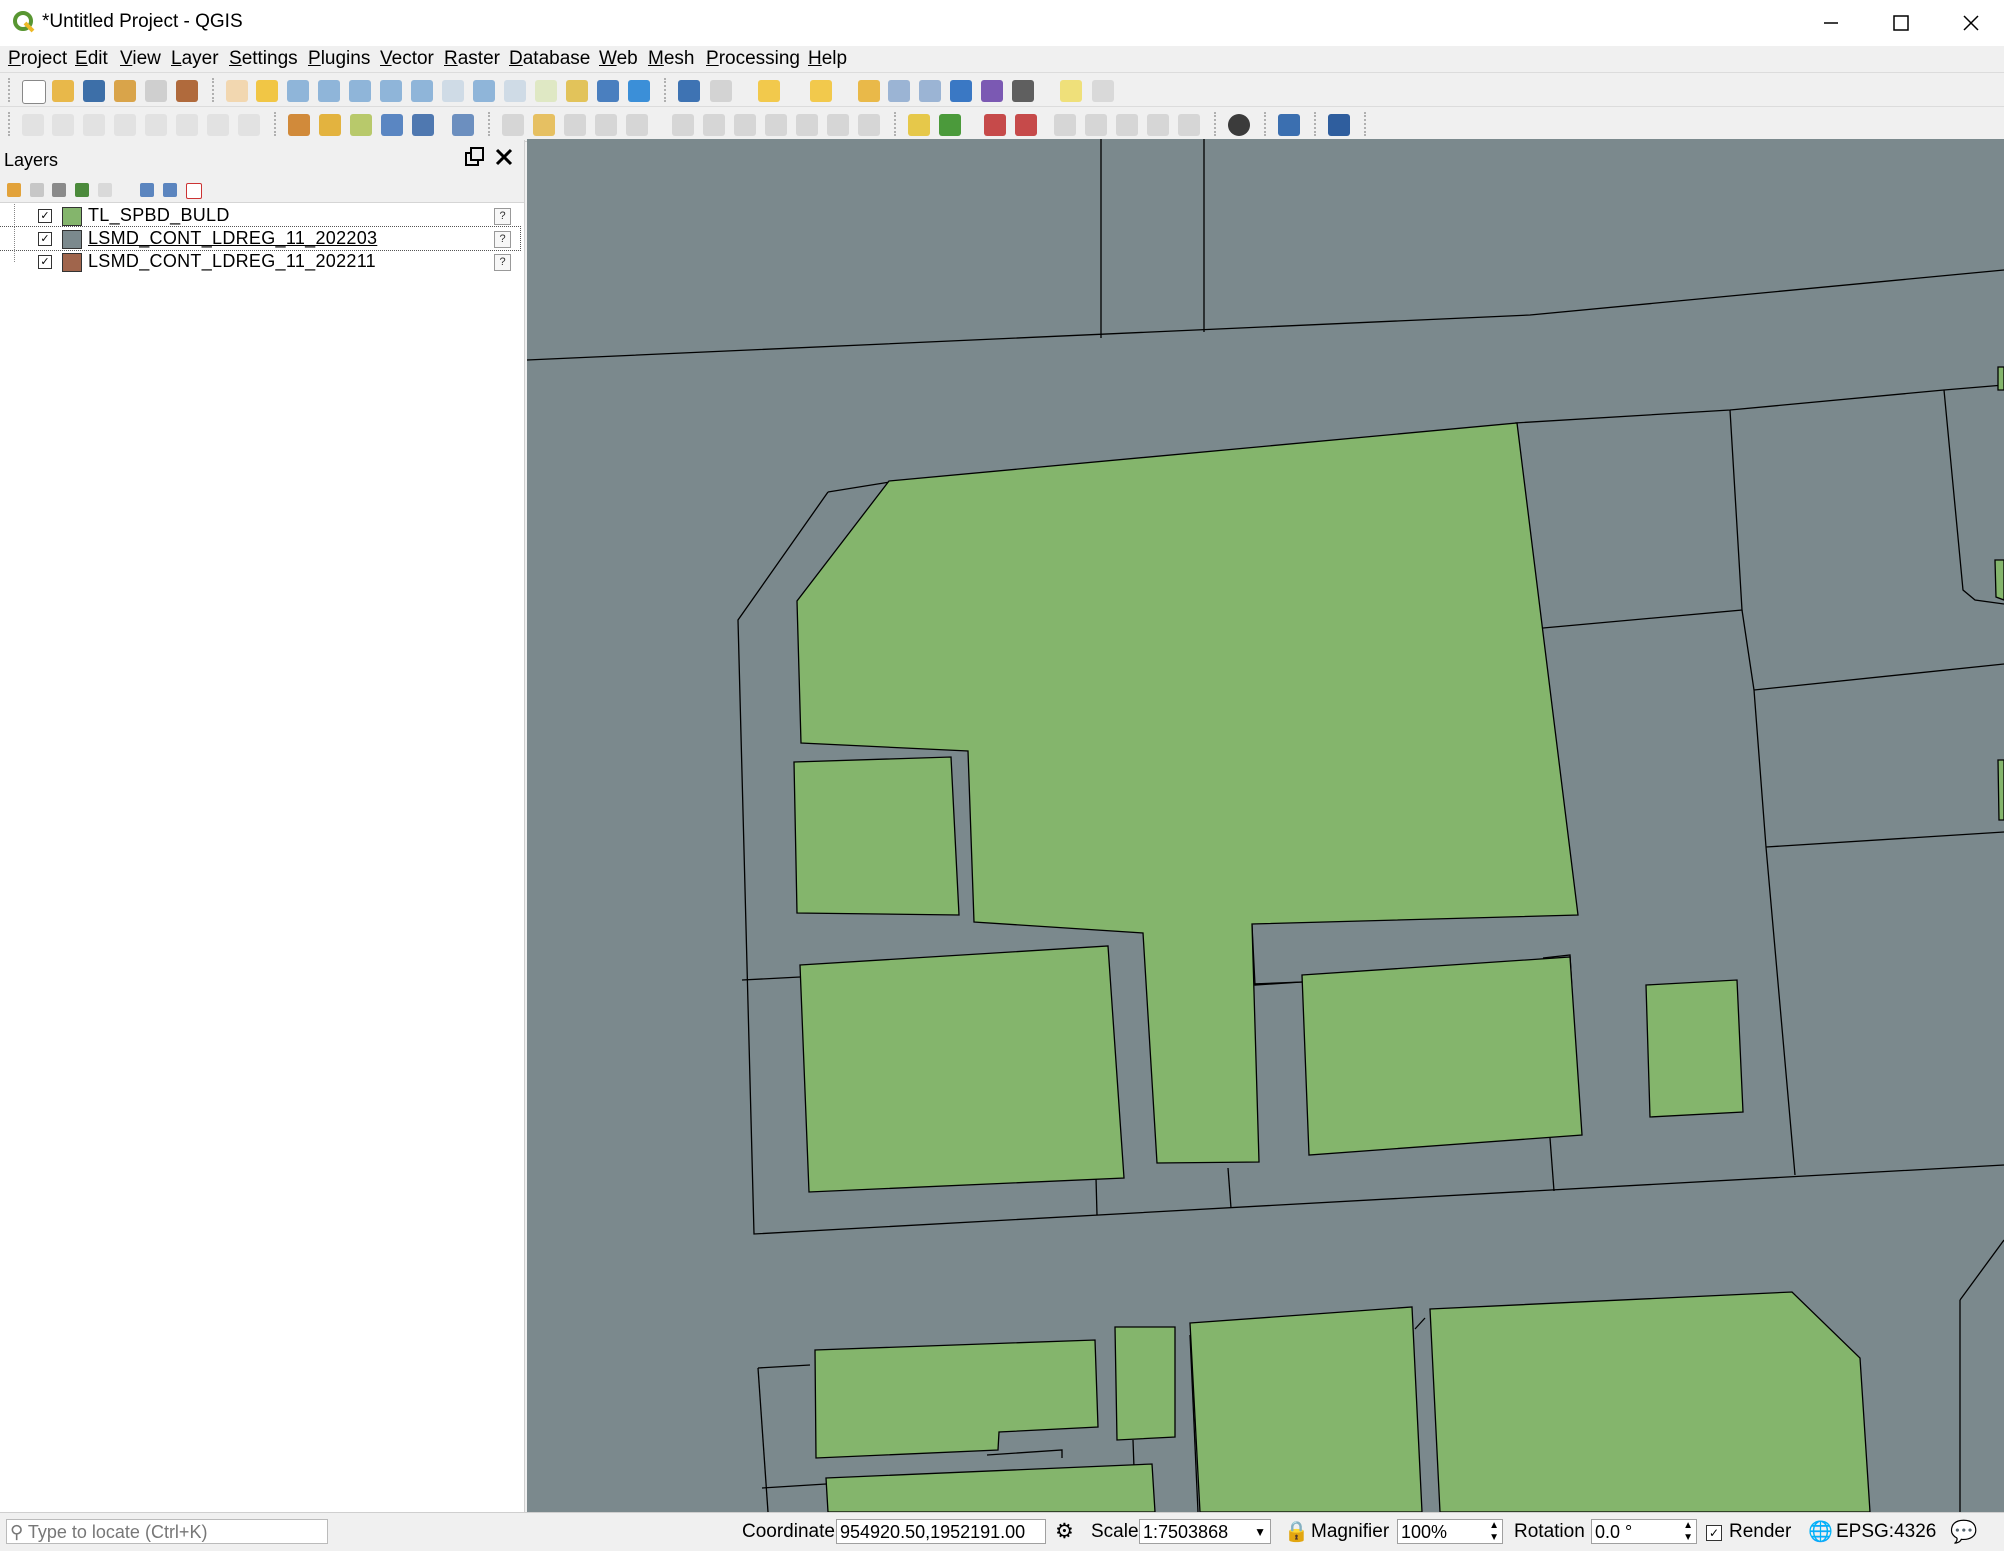  I want to click on zoom-full-icon, so click(360, 91).